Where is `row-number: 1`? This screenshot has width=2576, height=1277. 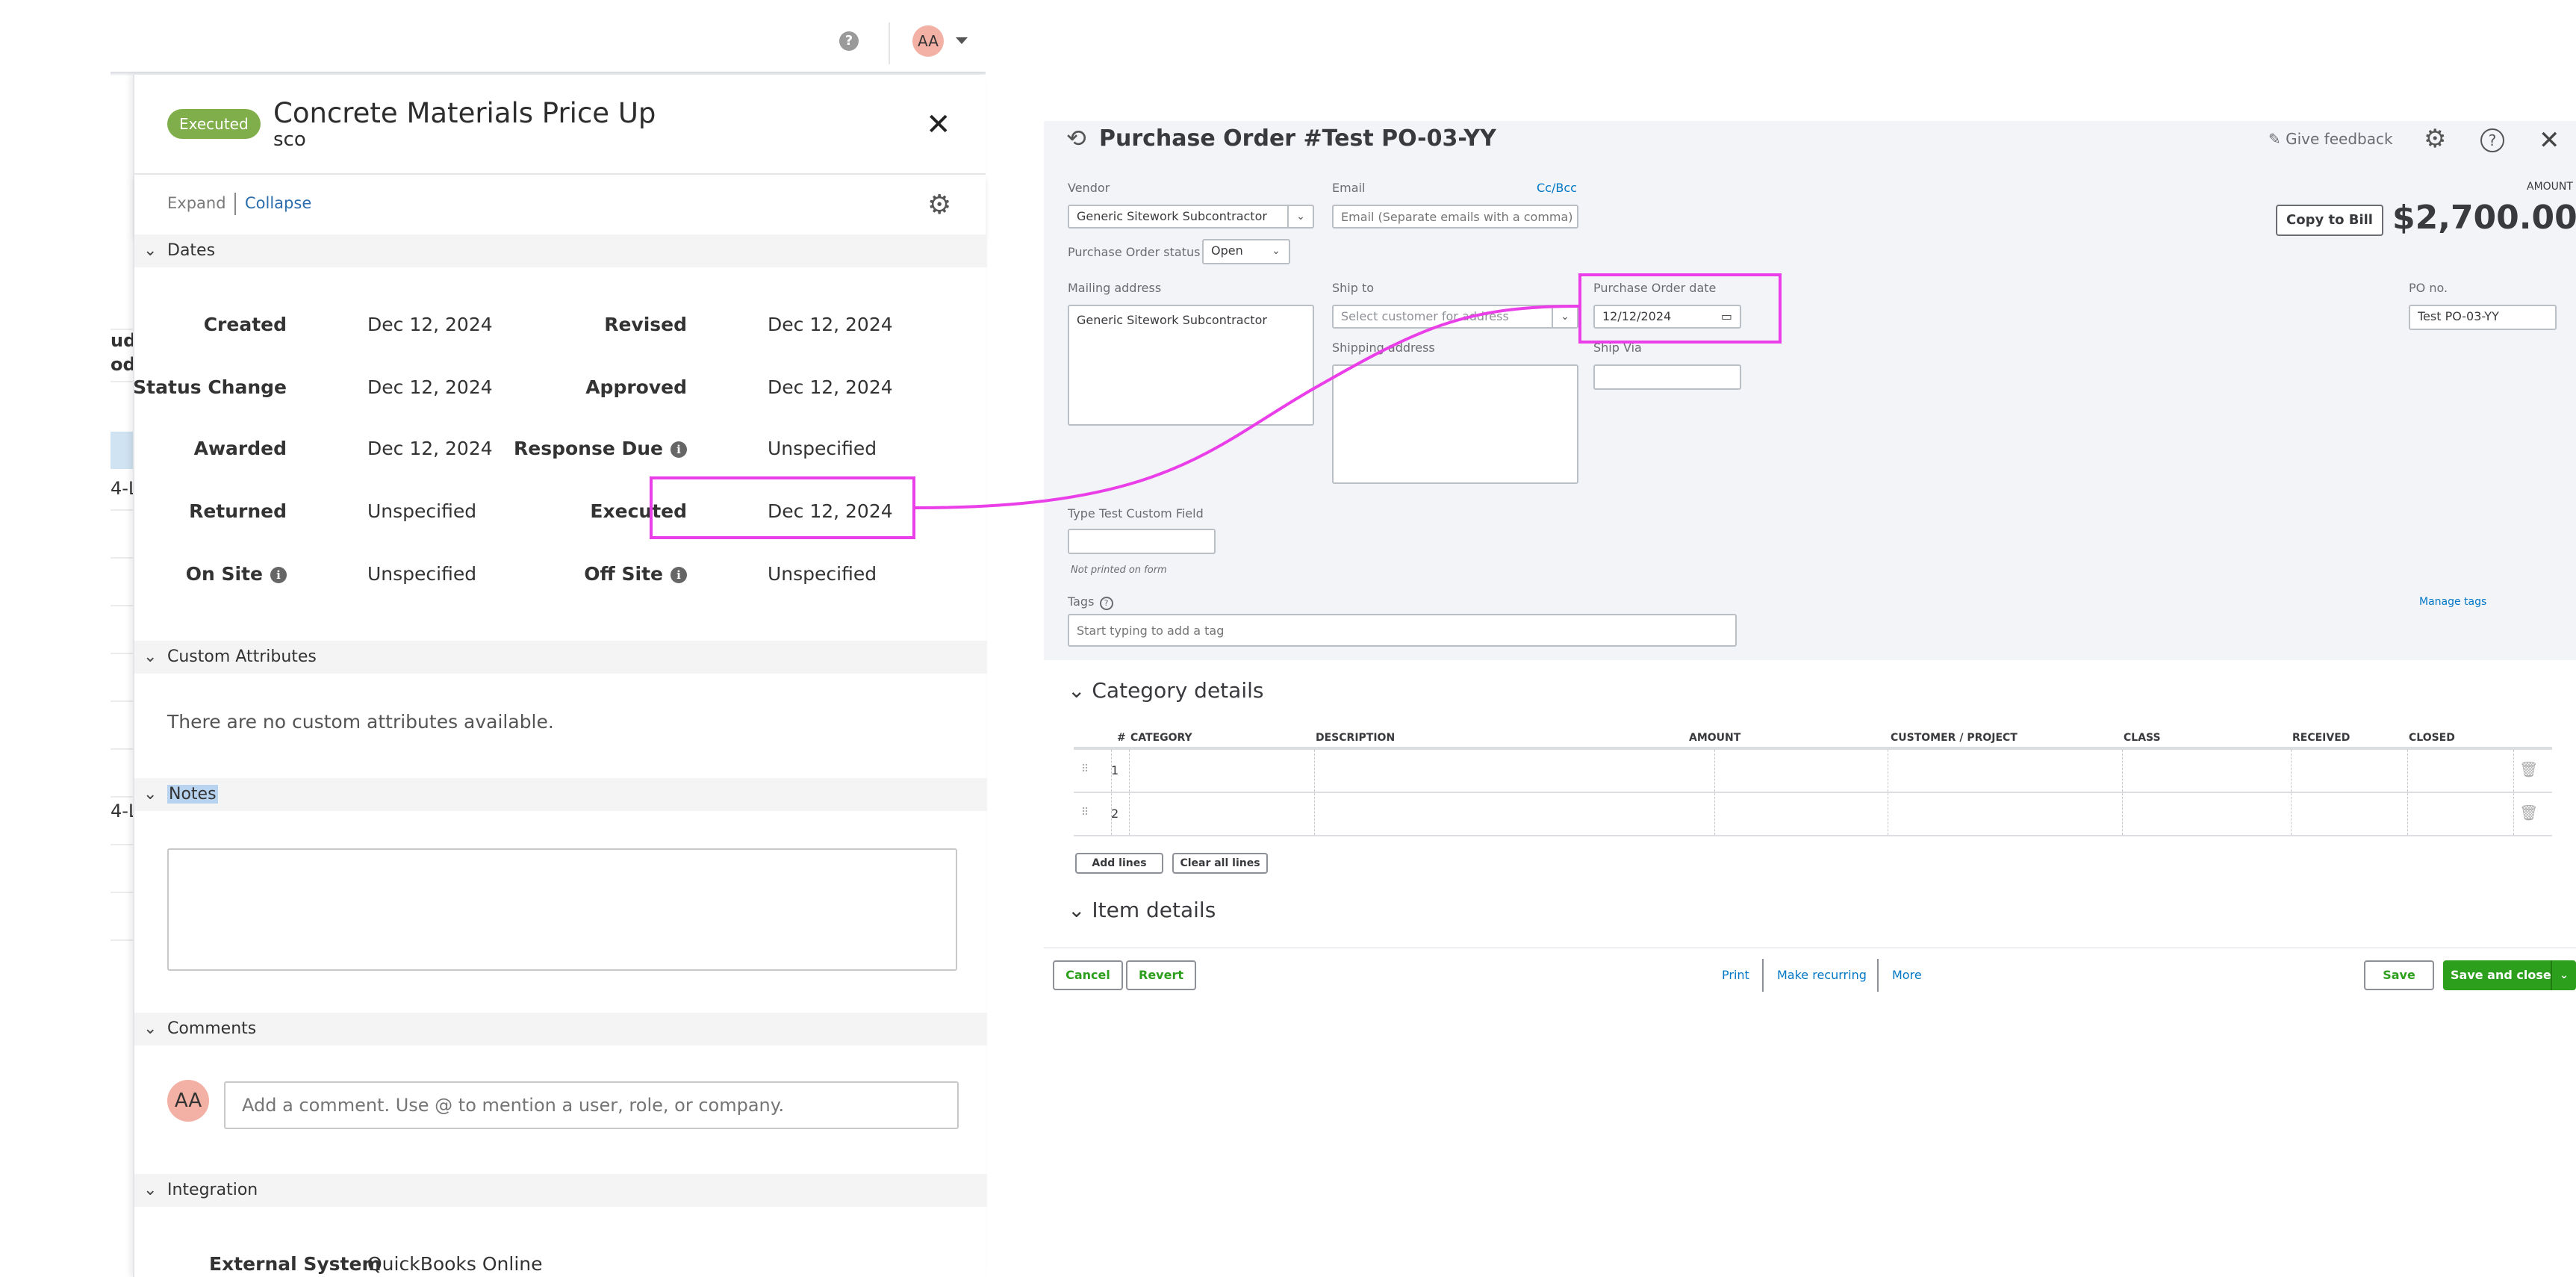 row-number: 1 is located at coordinates (1115, 770).